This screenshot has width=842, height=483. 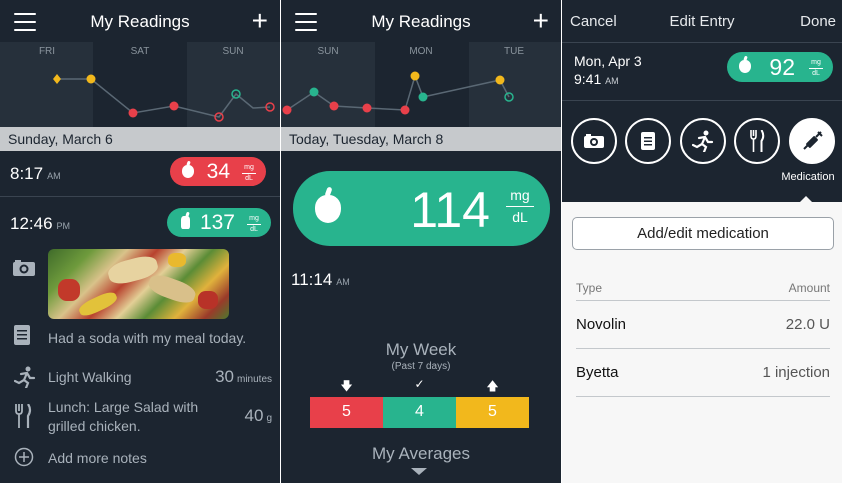 What do you see at coordinates (24, 379) in the screenshot?
I see `running-icon` at bounding box center [24, 379].